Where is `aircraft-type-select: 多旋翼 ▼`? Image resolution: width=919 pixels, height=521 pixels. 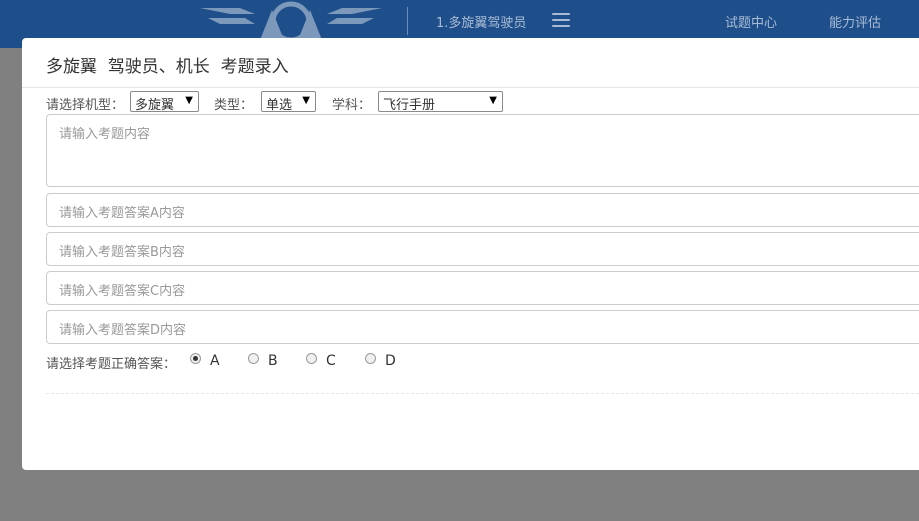 aircraft-type-select: 多旋翼 ▼ is located at coordinates (164, 102).